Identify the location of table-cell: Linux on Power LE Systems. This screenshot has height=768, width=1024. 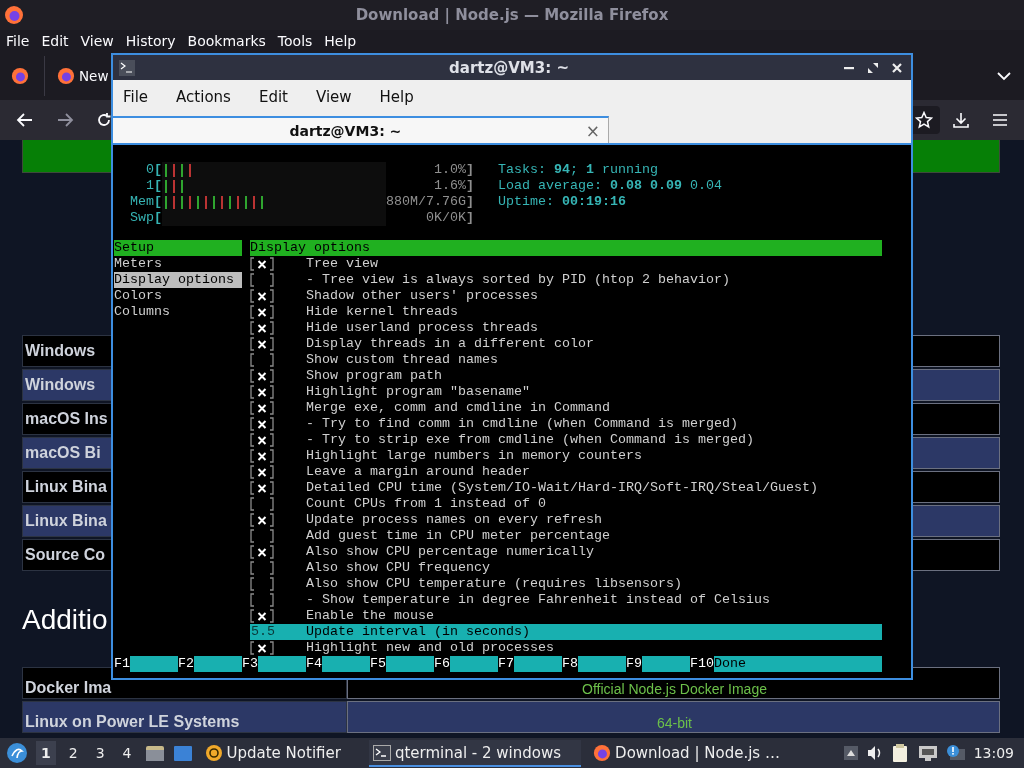
(184, 717).